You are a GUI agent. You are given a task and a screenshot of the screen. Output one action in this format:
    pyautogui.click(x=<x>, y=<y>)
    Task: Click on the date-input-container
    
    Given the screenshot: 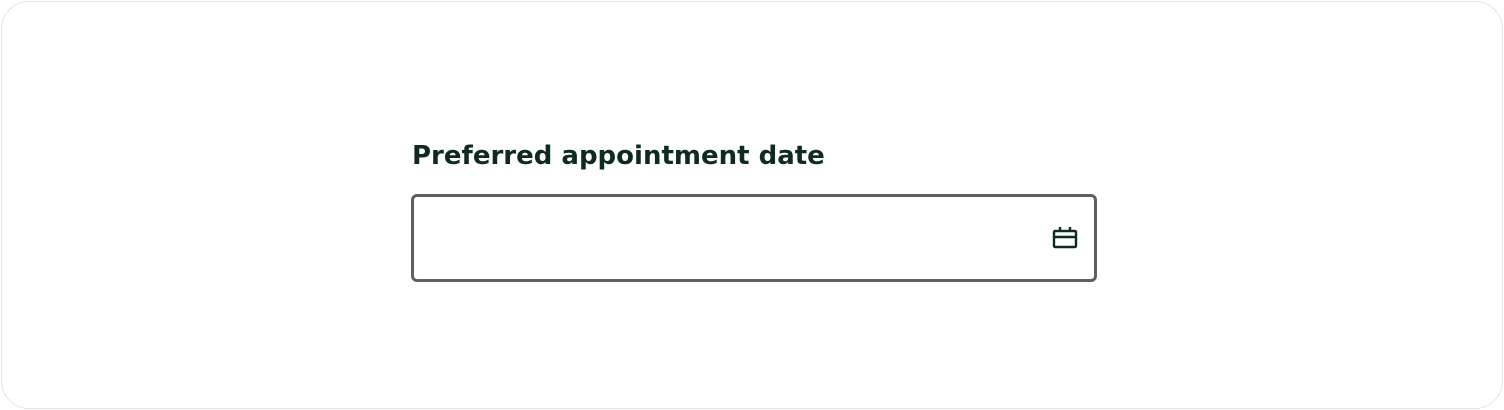 What is the action you would take?
    pyautogui.click(x=754, y=238)
    